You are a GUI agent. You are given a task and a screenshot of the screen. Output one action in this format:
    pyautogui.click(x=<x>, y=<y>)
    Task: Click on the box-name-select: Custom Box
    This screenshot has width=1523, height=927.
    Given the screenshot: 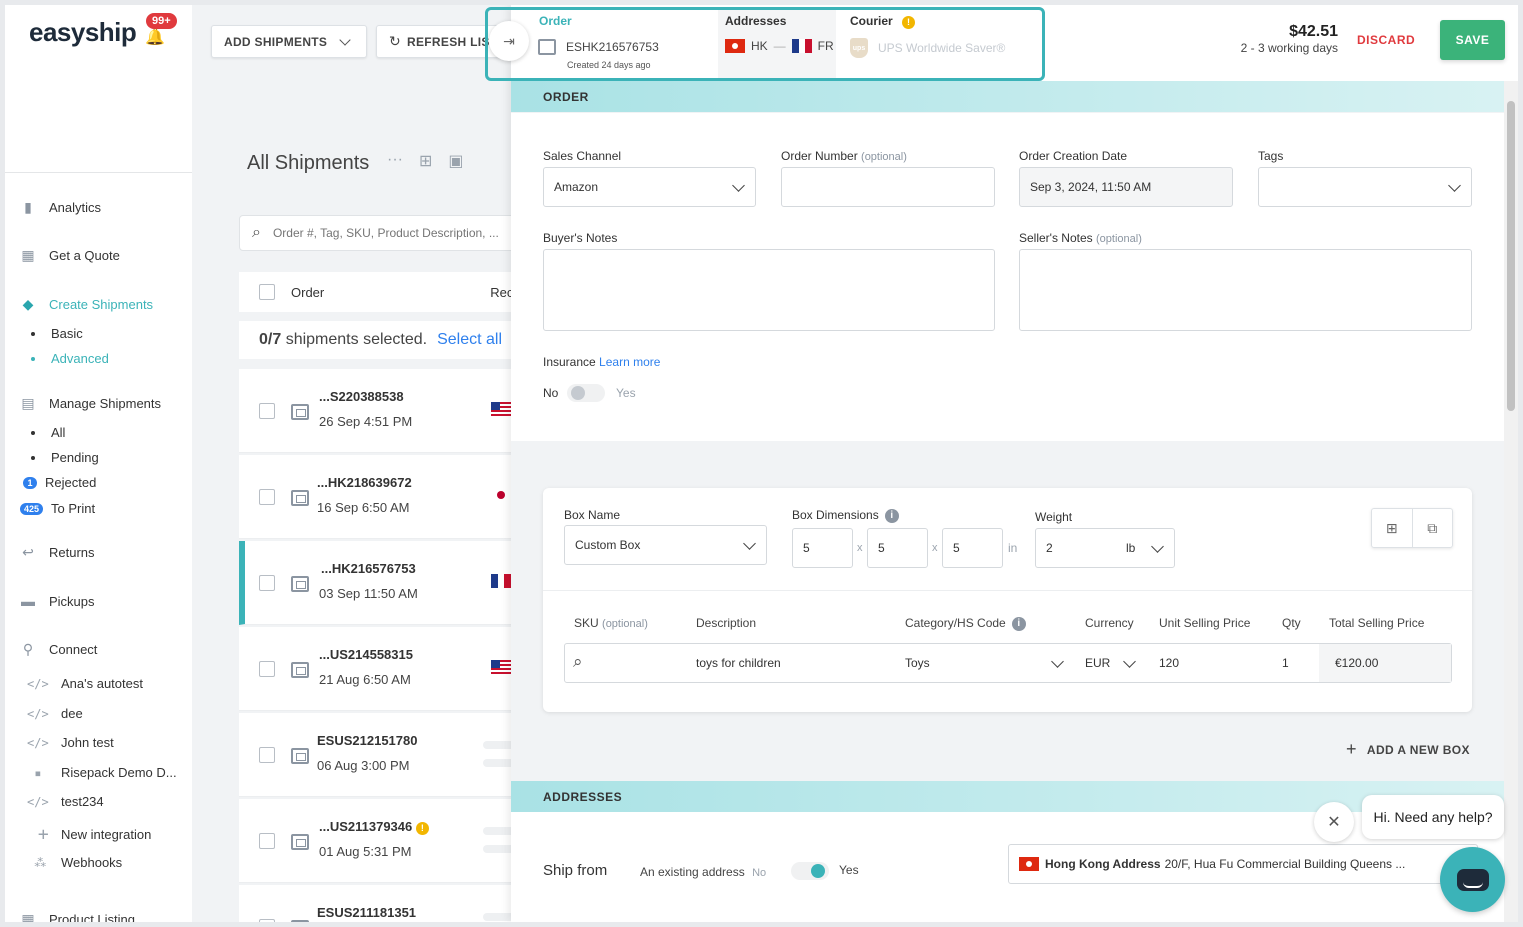 What is the action you would take?
    pyautogui.click(x=665, y=545)
    